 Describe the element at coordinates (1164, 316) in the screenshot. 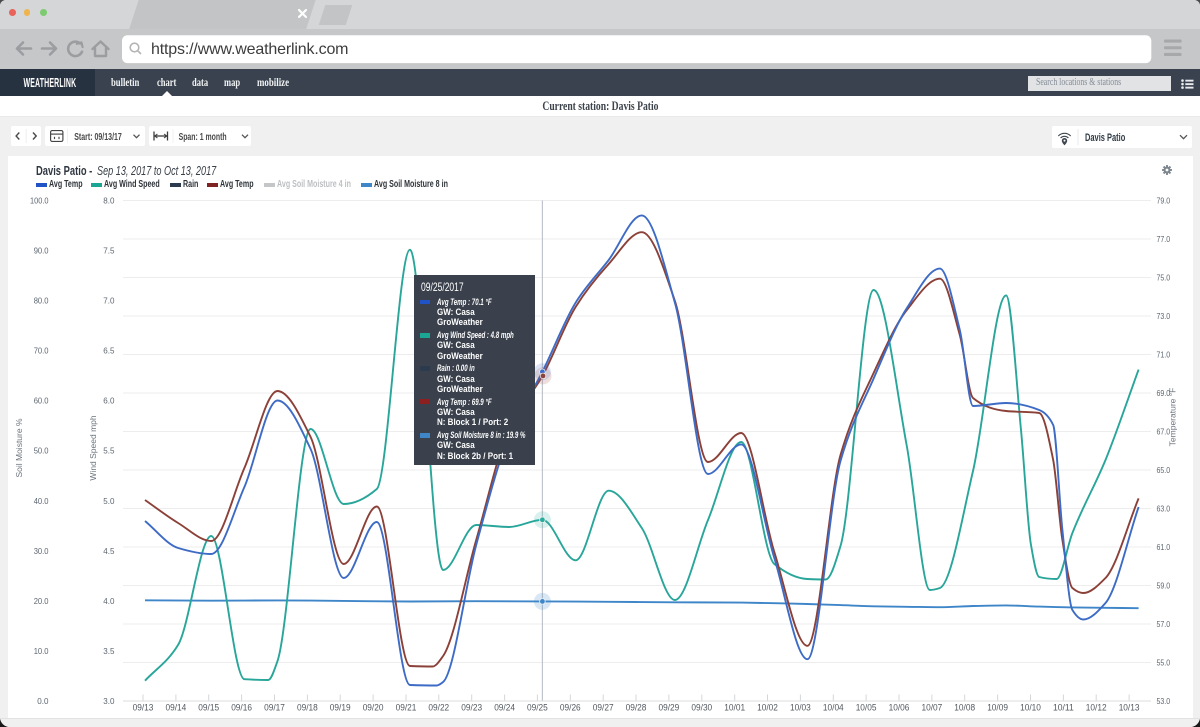

I see `svg-text: 73.0` at that location.